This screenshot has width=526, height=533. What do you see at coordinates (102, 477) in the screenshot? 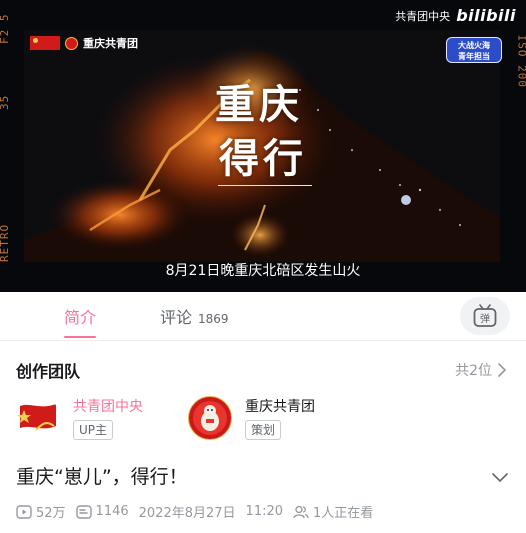
I see `video-title: 重庆“崽儿”，得行！` at bounding box center [102, 477].